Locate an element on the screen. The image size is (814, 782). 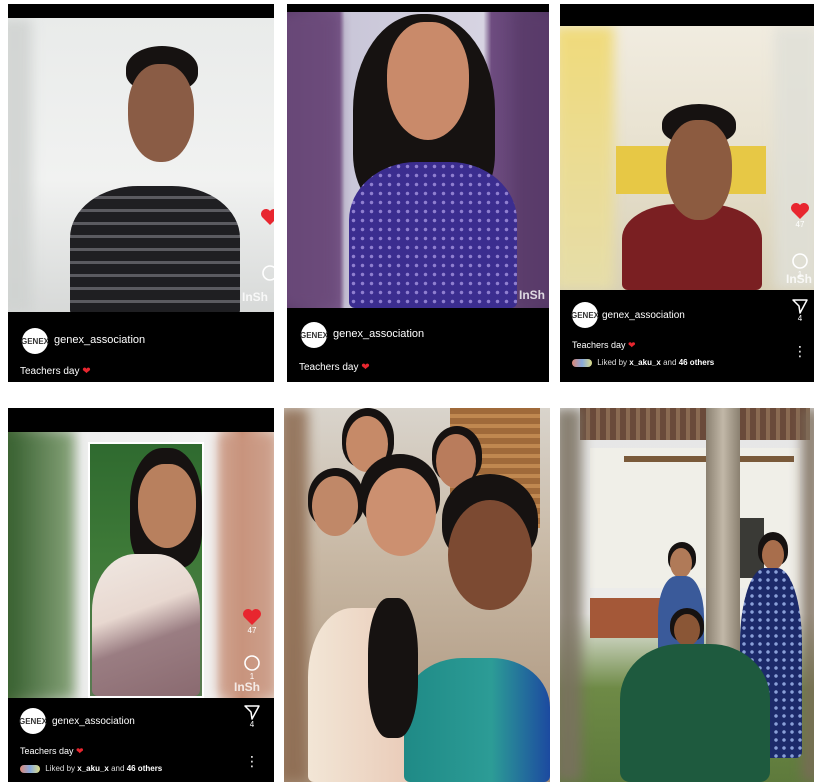
comment-action is located at coordinates (266, 273).